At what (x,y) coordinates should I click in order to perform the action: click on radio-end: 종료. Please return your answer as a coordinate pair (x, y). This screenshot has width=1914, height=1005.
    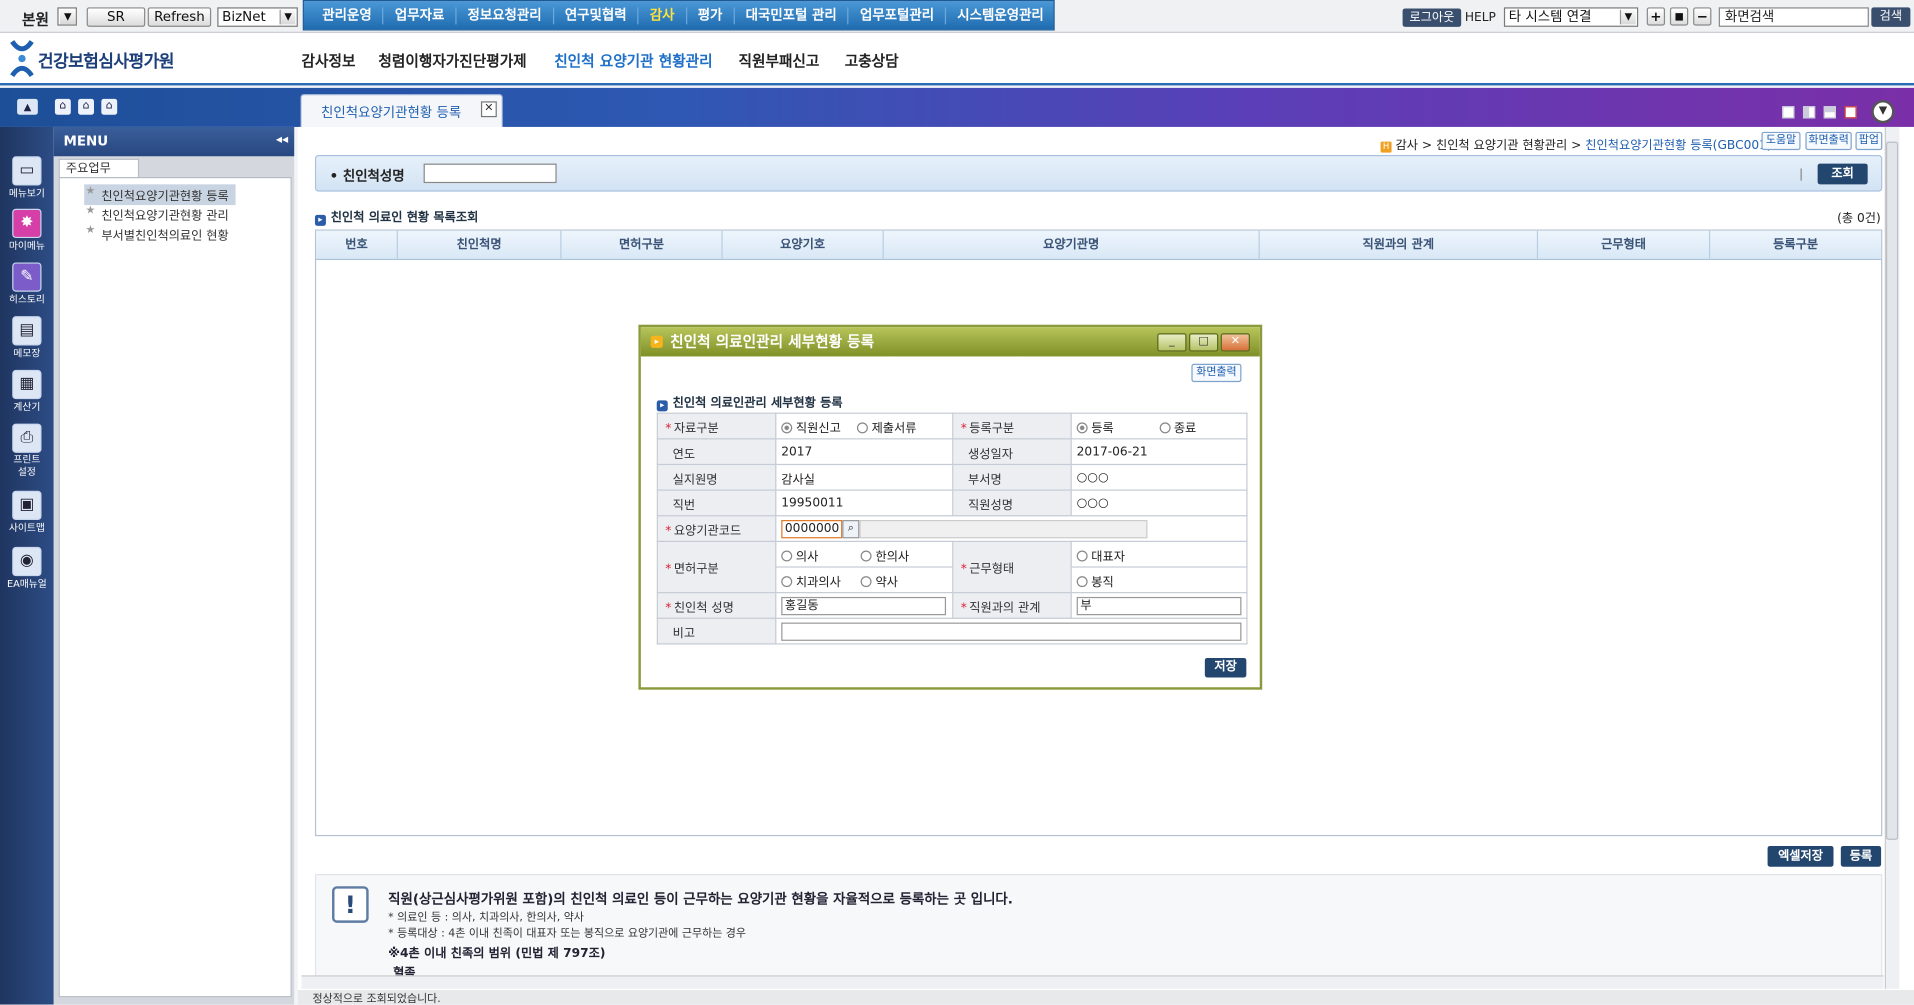
    Looking at the image, I should click on (1177, 428).